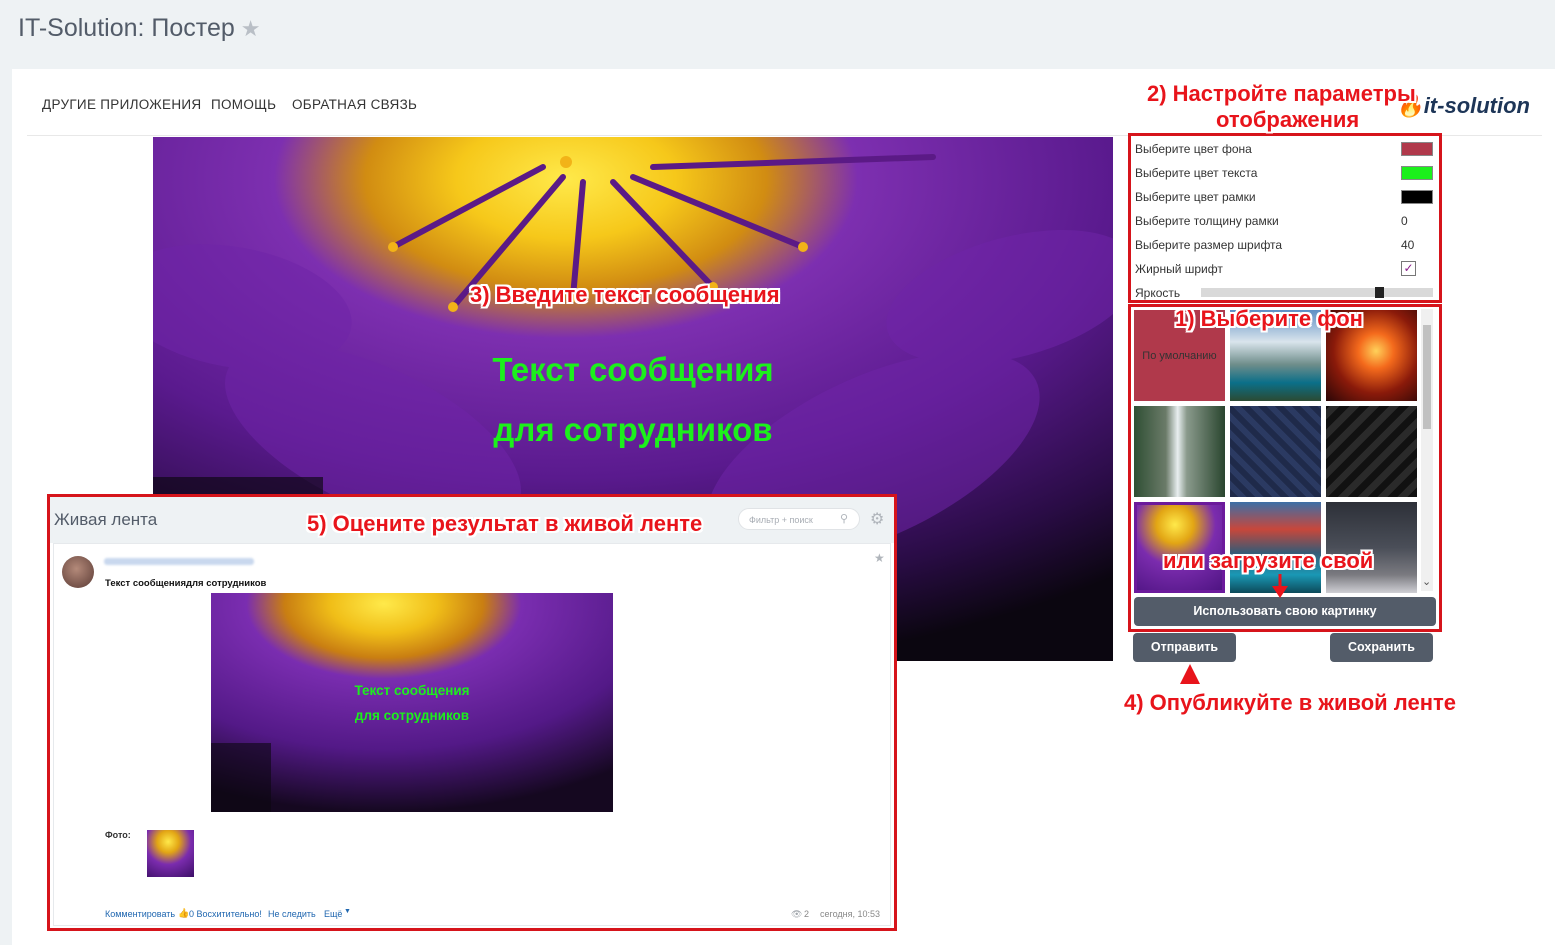 This screenshot has width=1555, height=945. Describe the element at coordinates (1275, 451) in the screenshot. I see `background-thumb-blue-pattern` at that location.